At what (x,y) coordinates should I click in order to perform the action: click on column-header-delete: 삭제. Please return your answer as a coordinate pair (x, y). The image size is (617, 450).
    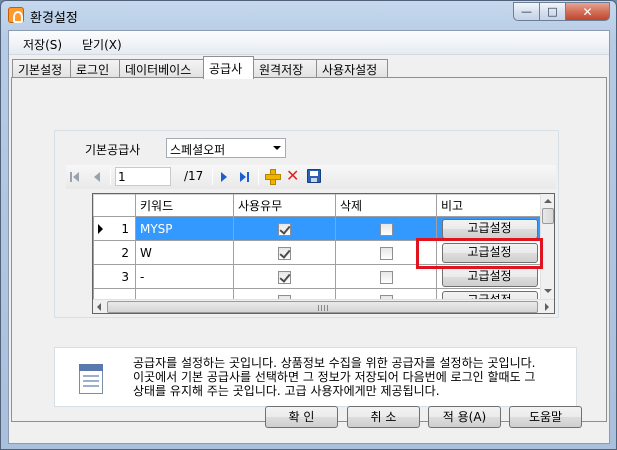
    Looking at the image, I should click on (386, 205).